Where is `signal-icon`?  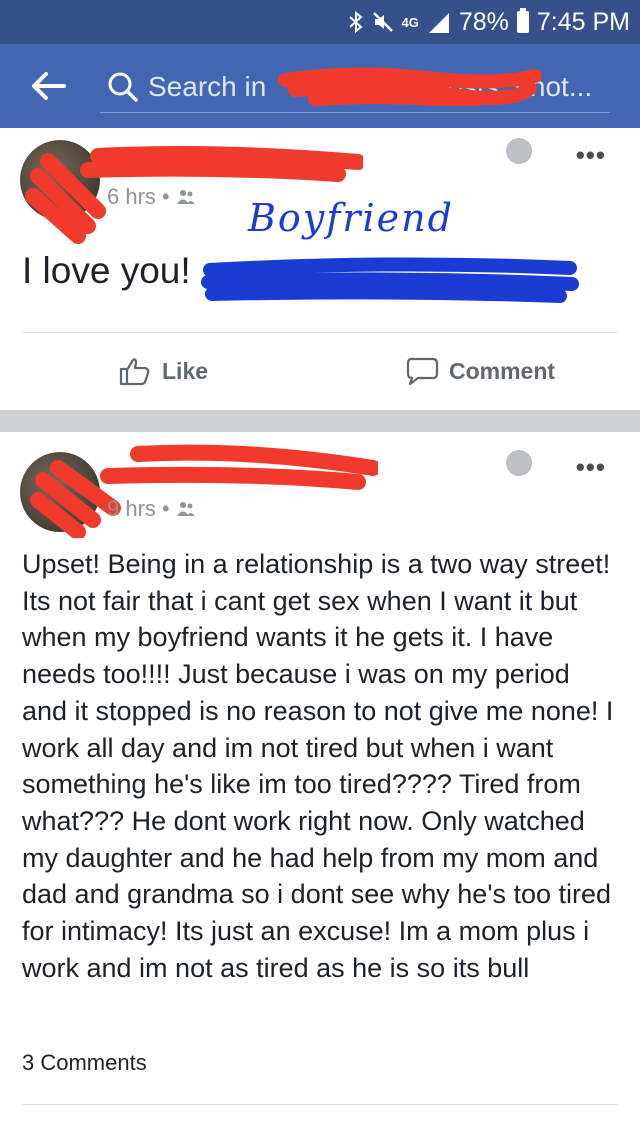 signal-icon is located at coordinates (439, 22).